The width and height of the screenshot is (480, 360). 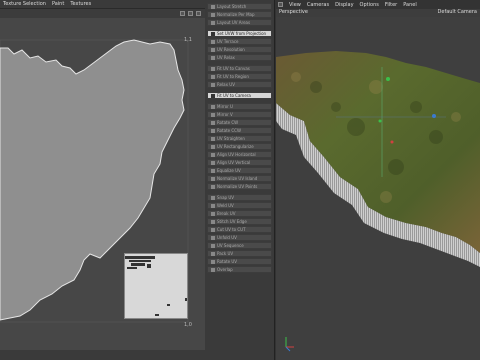 I want to click on menu-panel: Panel, so click(x=410, y=5).